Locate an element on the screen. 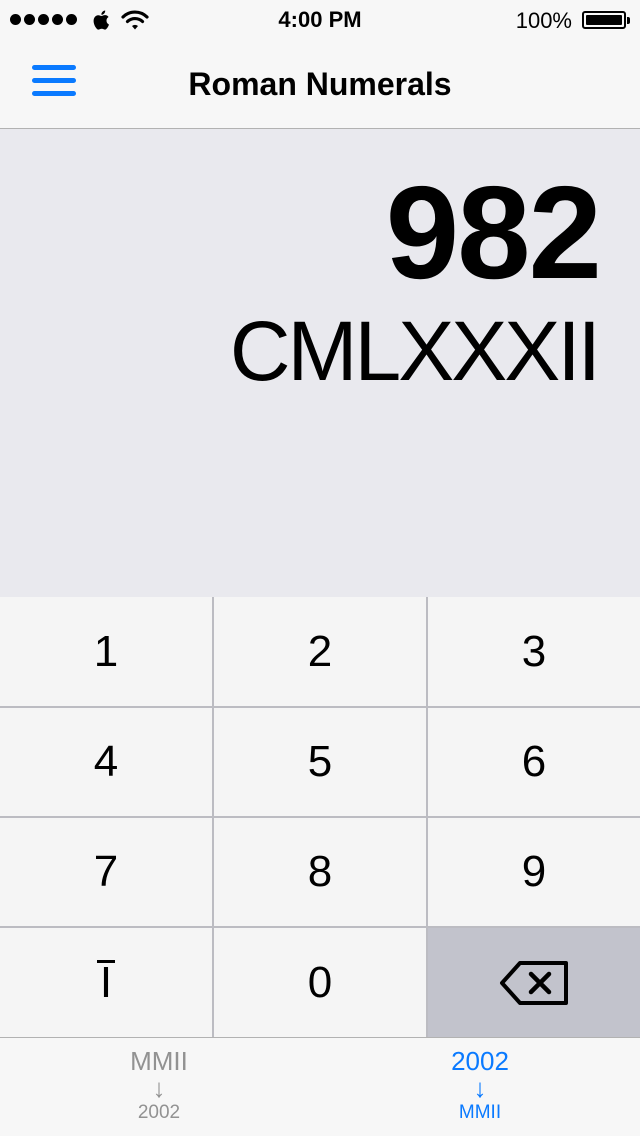 This screenshot has width=640, height=1136. key-label: 5 is located at coordinates (320, 761).